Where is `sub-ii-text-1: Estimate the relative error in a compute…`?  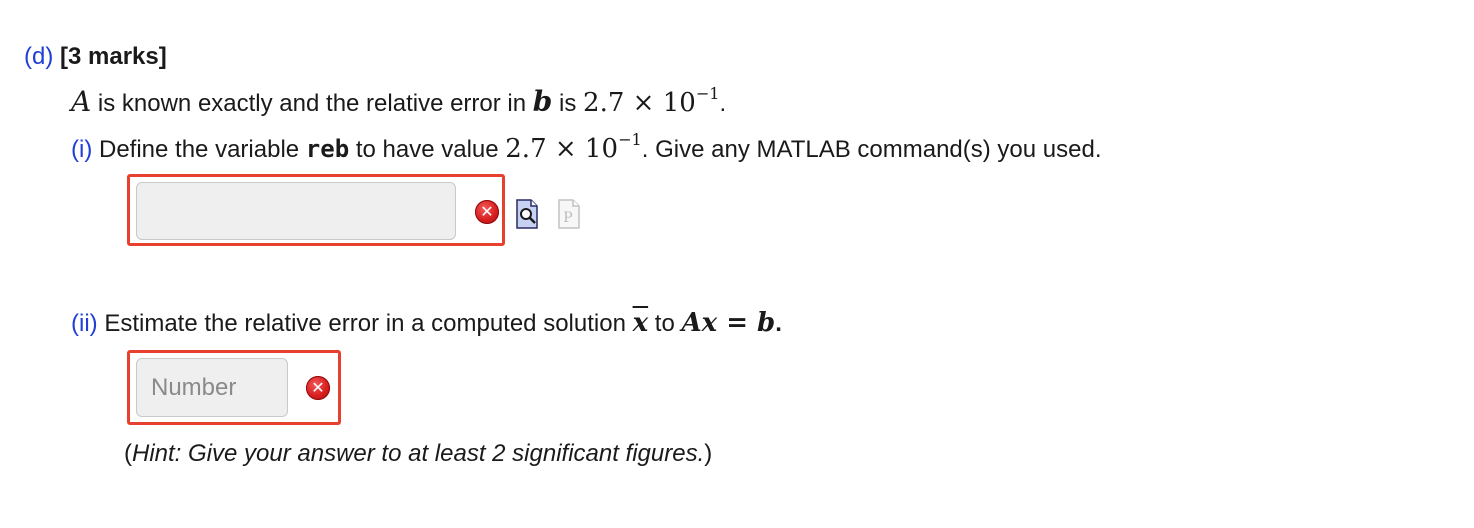 sub-ii-text-1: Estimate the relative error in a compute… is located at coordinates (365, 323).